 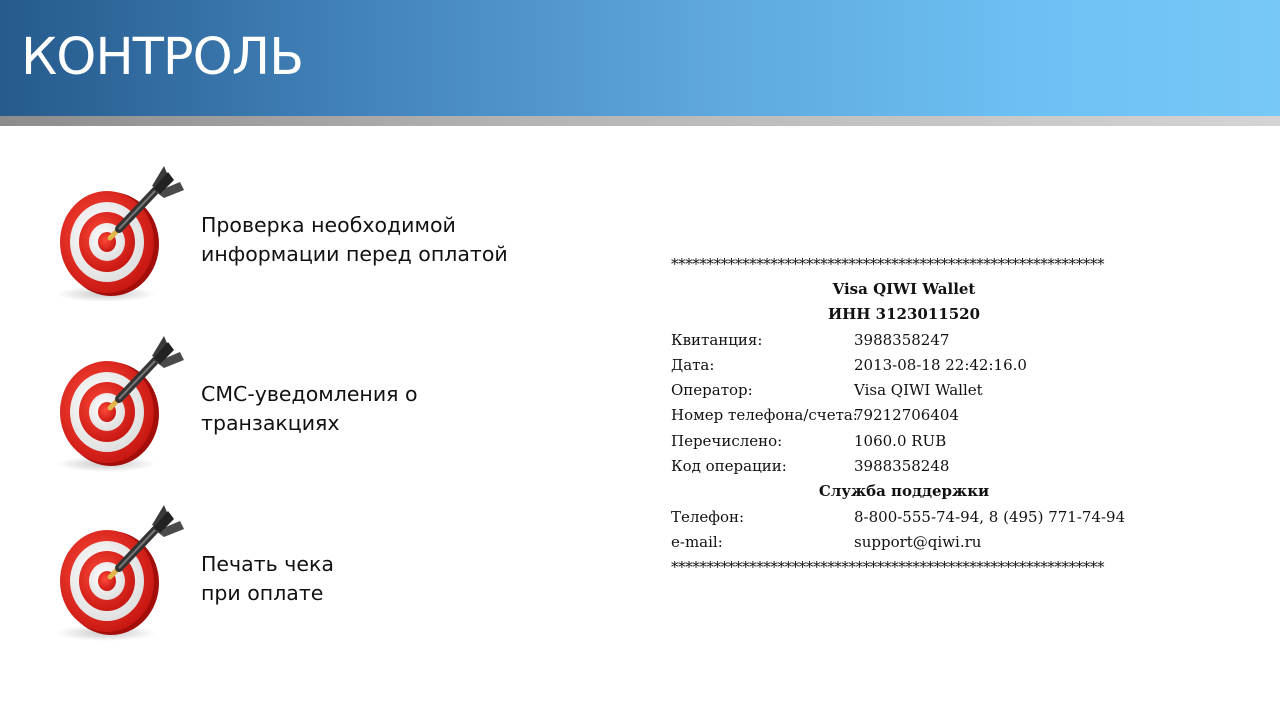 What do you see at coordinates (328, 225) in the screenshot?
I see `list-item-line: Проверка необходимой` at bounding box center [328, 225].